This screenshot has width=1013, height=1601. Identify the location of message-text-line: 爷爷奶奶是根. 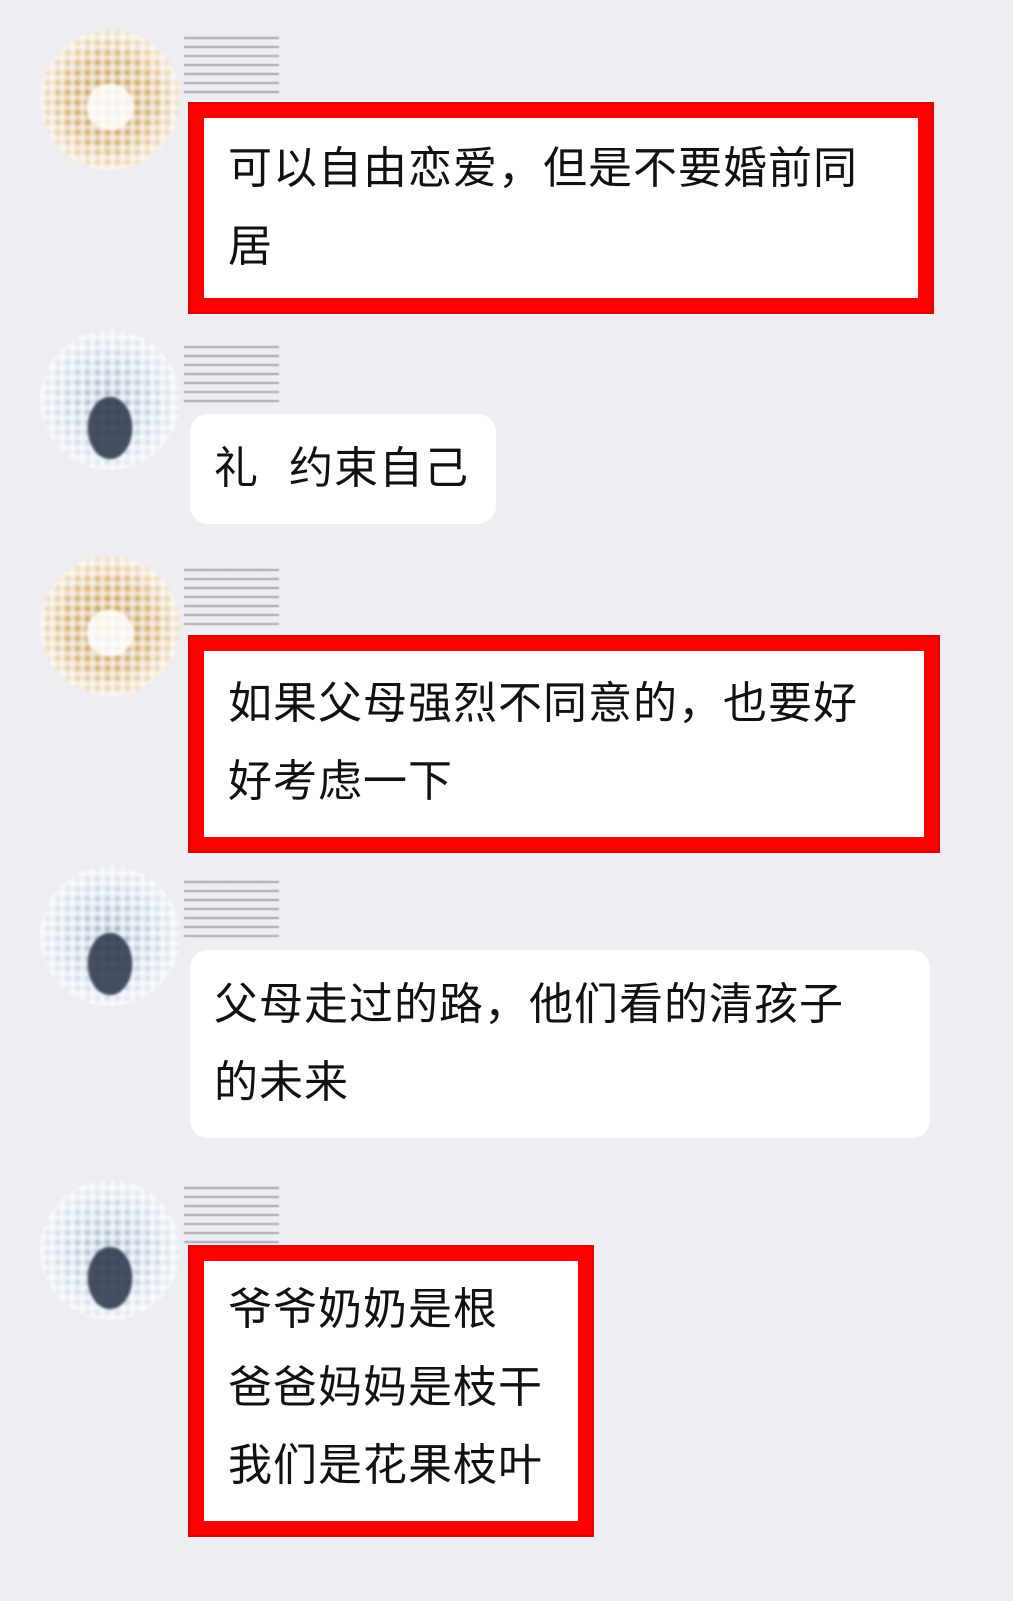
(363, 1309).